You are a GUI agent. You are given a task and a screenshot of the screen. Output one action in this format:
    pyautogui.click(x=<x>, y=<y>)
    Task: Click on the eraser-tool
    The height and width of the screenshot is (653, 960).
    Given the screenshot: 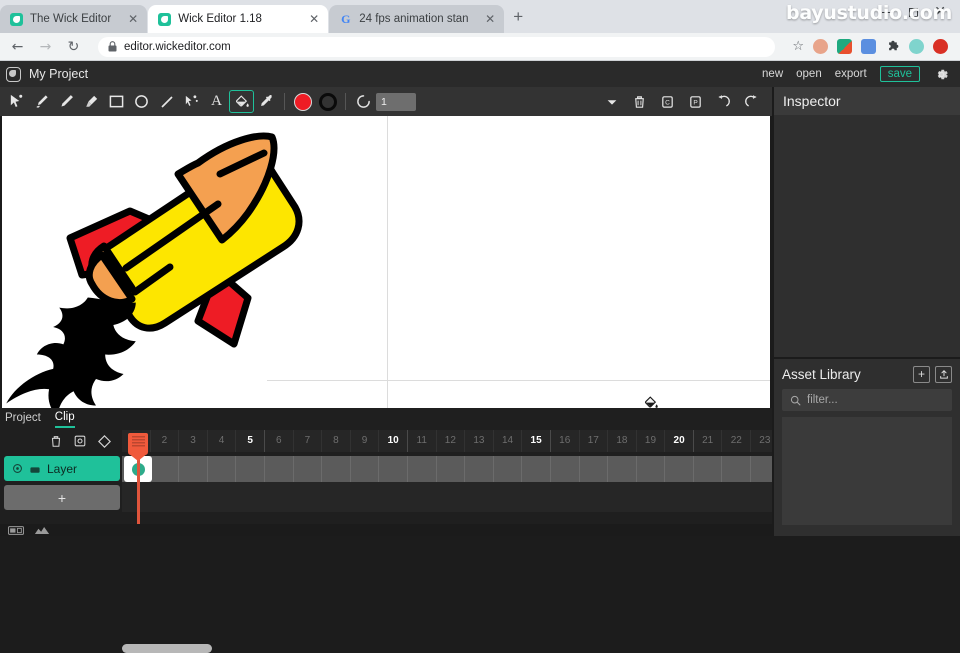 What is the action you would take?
    pyautogui.click(x=91, y=101)
    